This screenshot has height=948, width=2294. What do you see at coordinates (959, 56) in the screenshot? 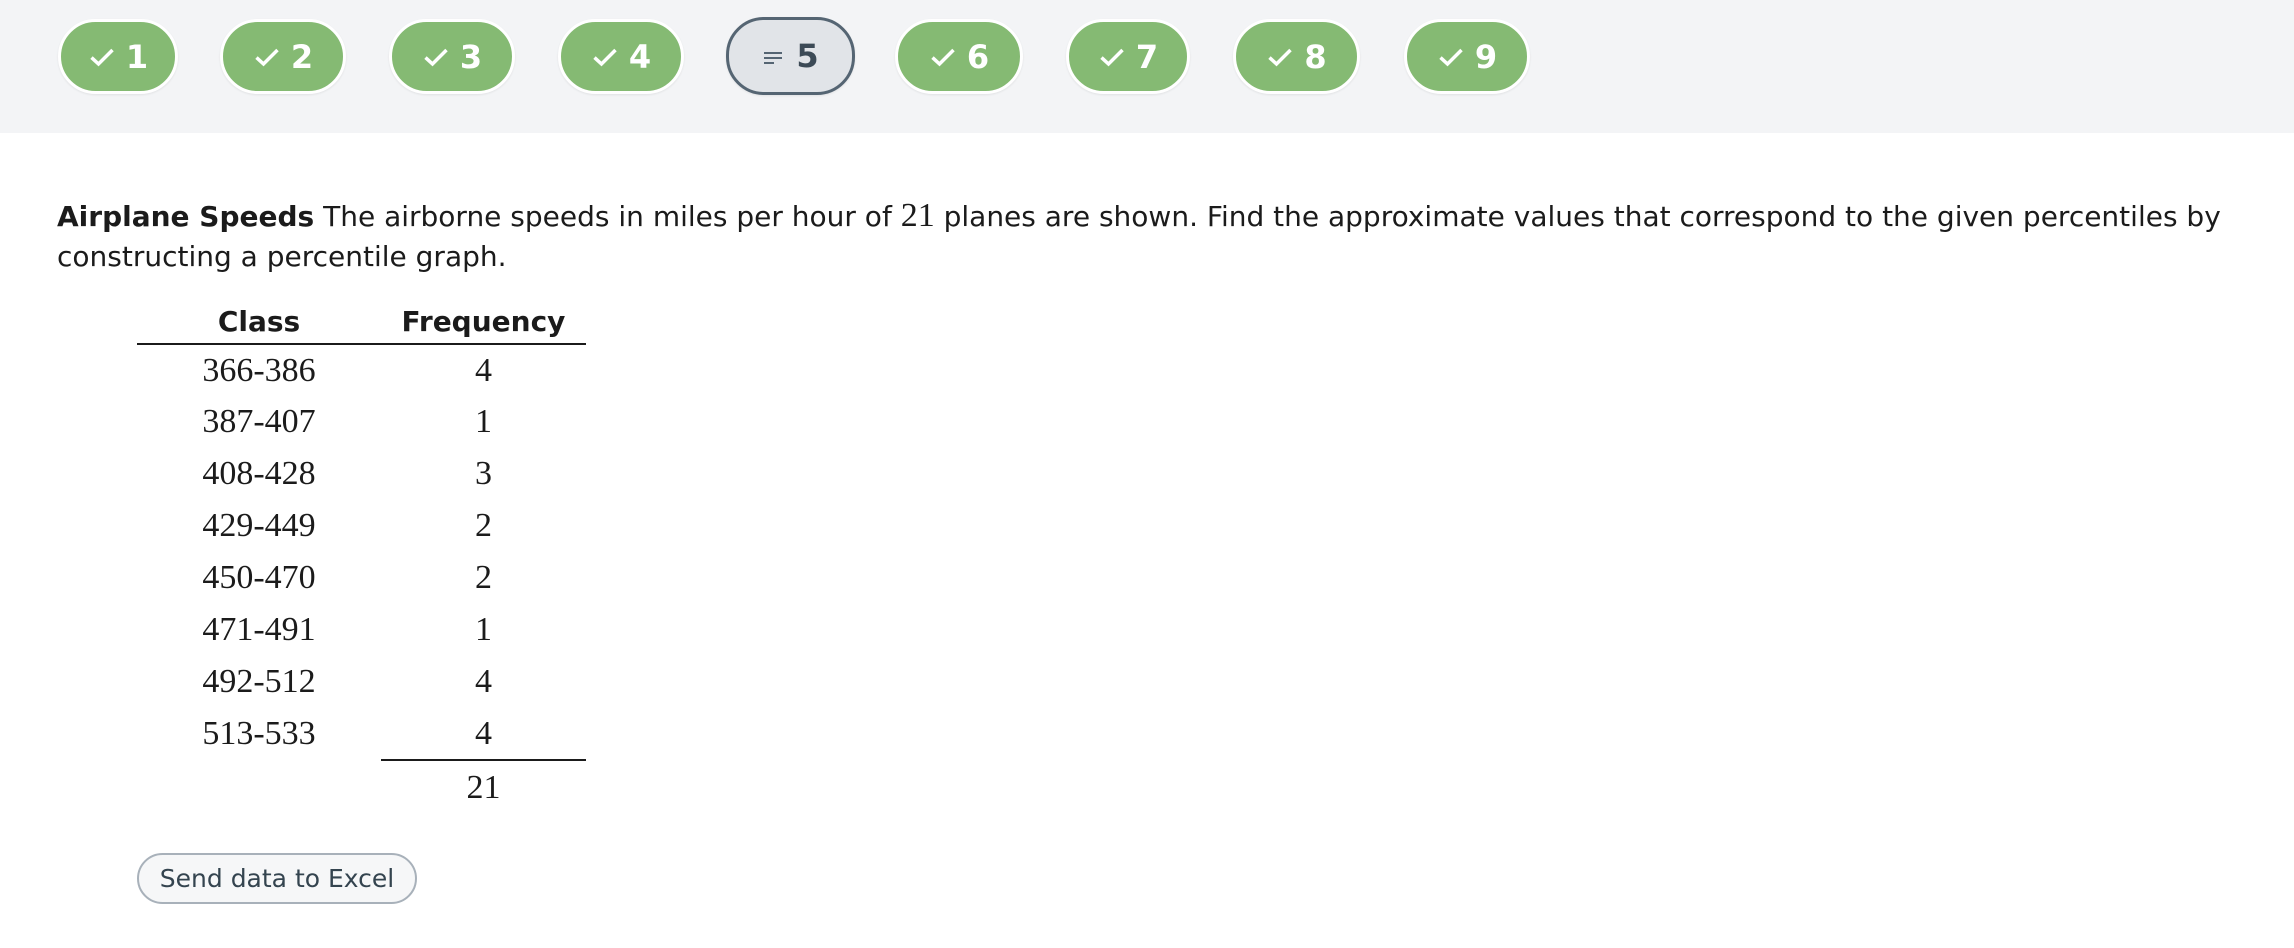
I see `step-6-button: 6` at bounding box center [959, 56].